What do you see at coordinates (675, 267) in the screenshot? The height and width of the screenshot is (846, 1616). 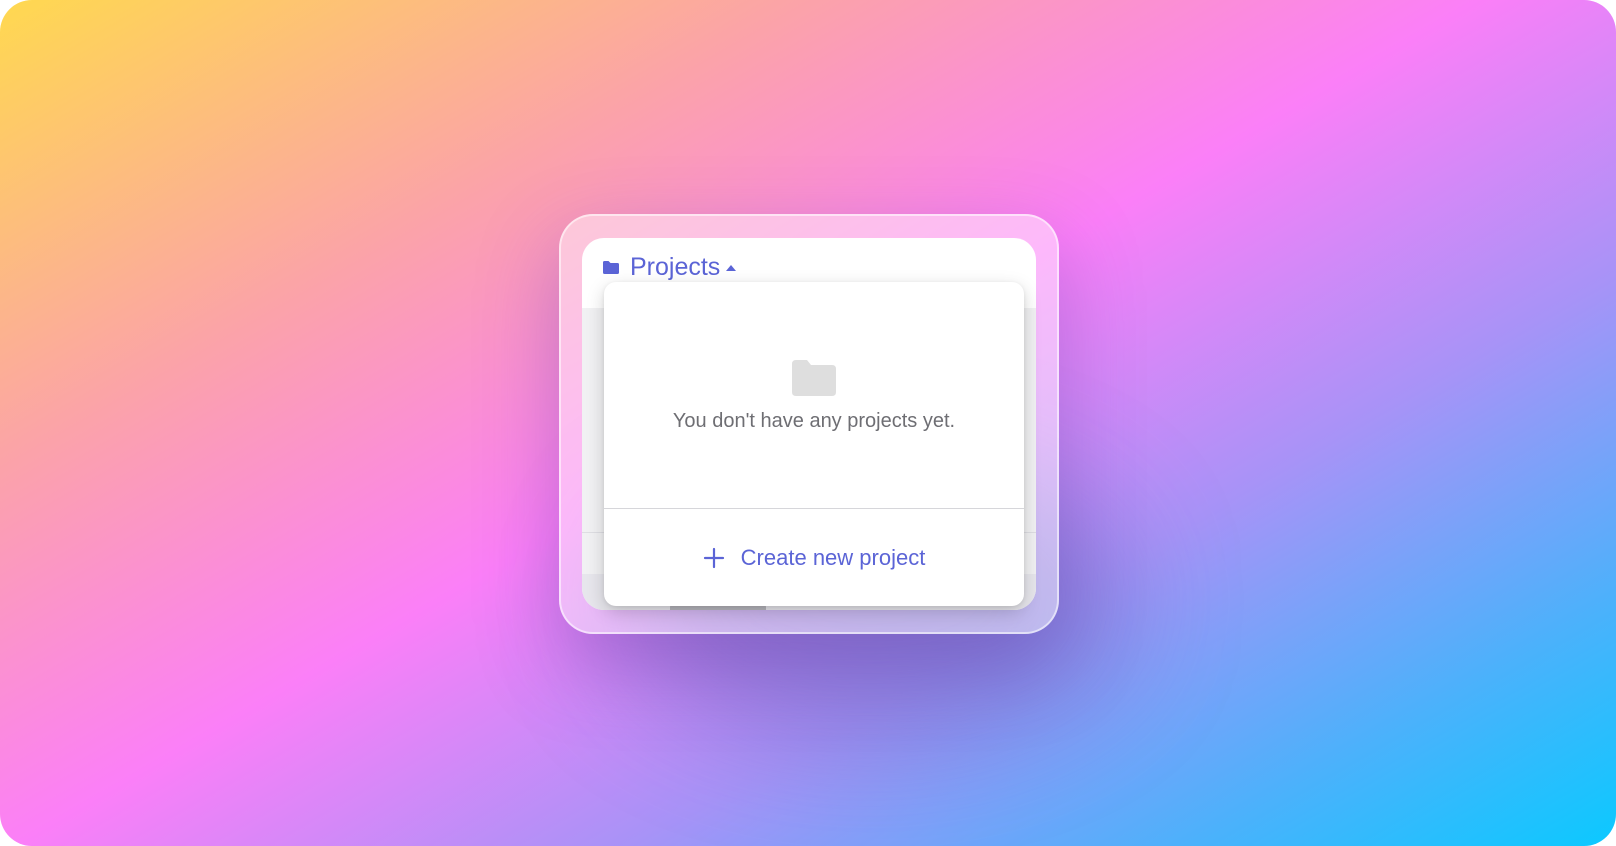 I see `projects-title: Projects` at bounding box center [675, 267].